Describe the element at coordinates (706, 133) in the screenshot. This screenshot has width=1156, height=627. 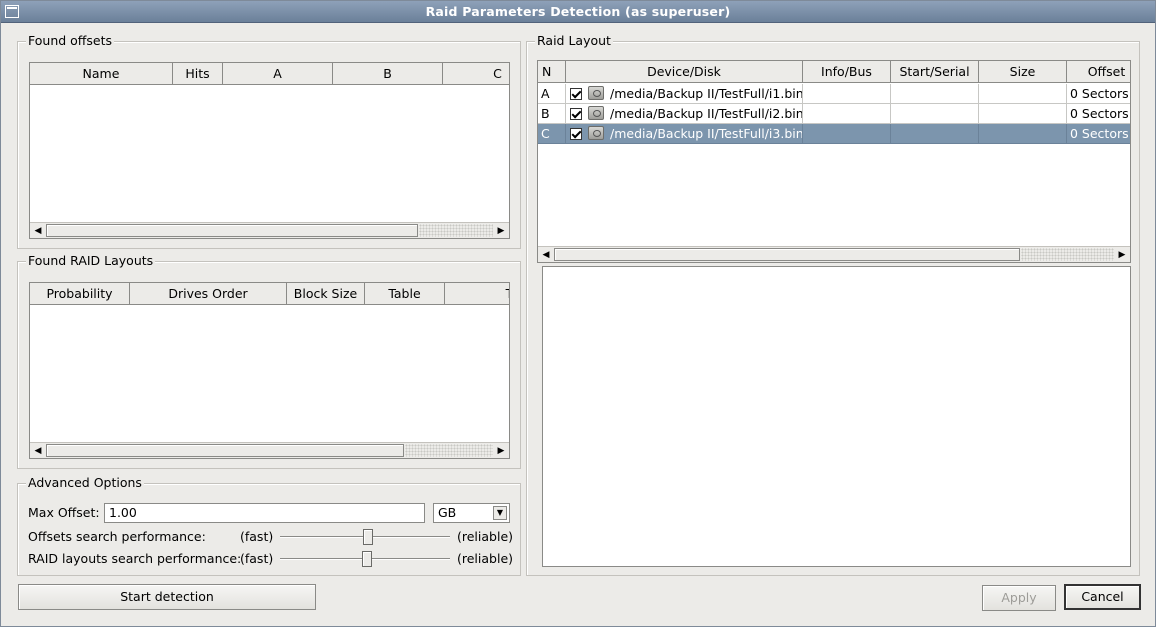
I see `device-path: /media/Backup II/TestFull/i3.bin` at that location.